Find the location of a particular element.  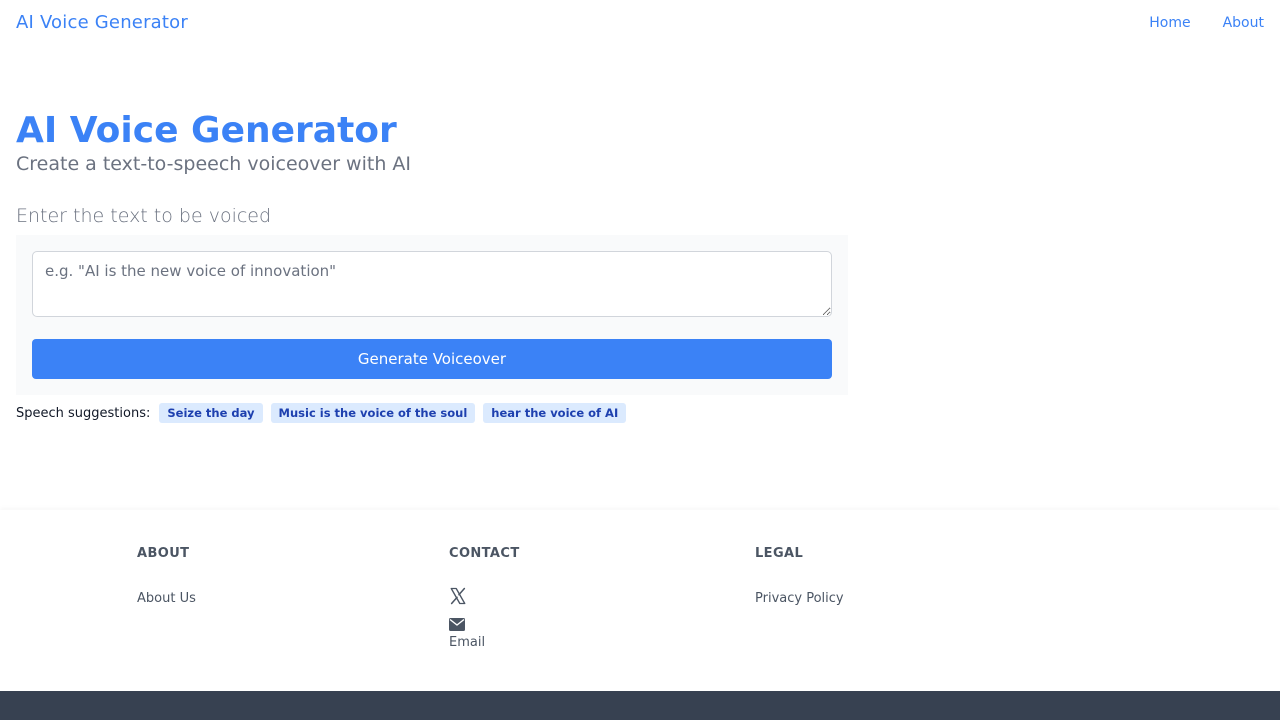

text-input-label: Enter the text to be voiced is located at coordinates (144, 216).